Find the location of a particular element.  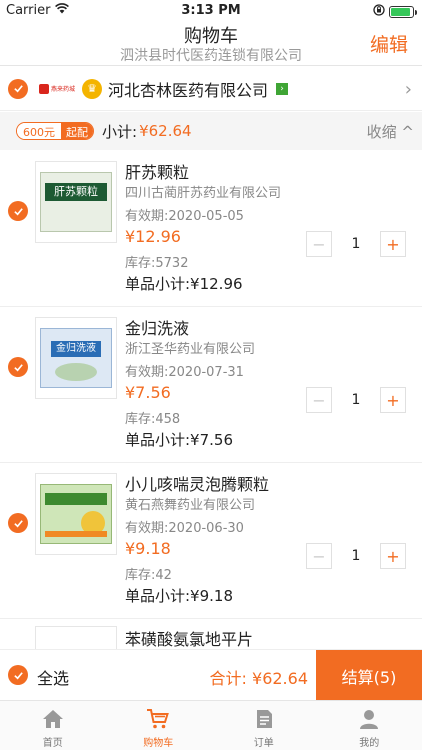

page-subtitle: 泗洪县时代医药连锁有限公司 is located at coordinates (211, 56).